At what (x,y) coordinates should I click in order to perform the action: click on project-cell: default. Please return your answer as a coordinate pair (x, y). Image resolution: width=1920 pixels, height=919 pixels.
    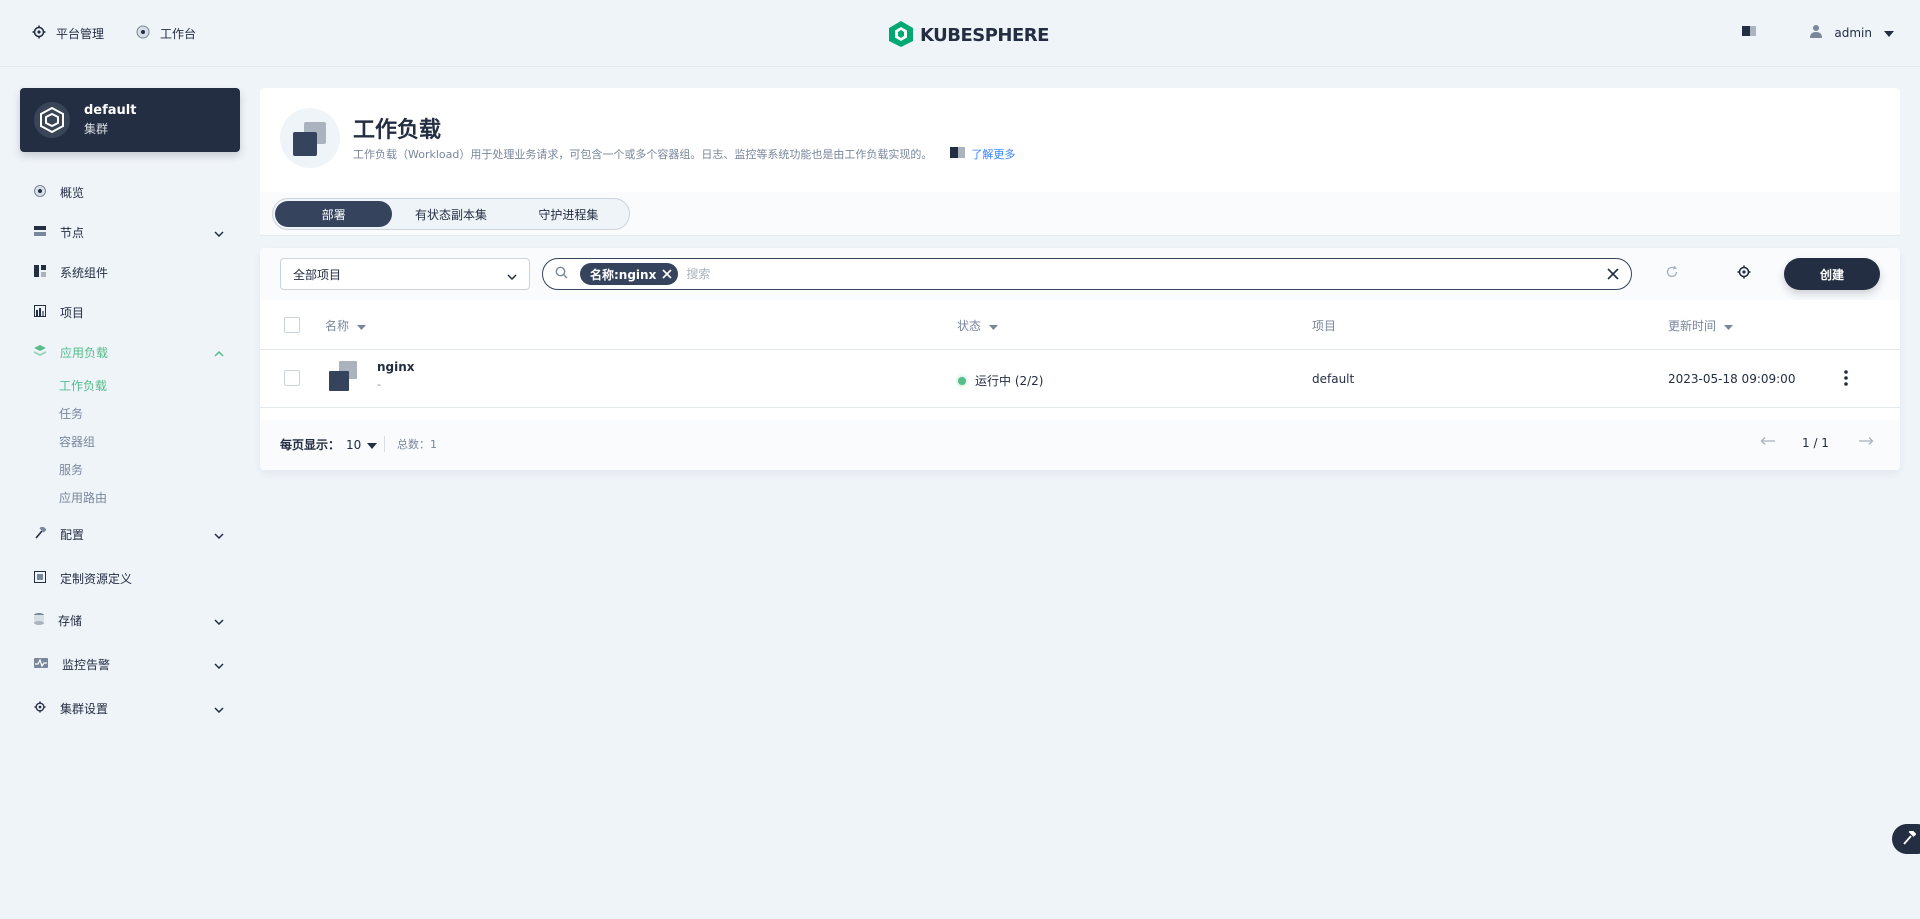
    Looking at the image, I should click on (1333, 379).